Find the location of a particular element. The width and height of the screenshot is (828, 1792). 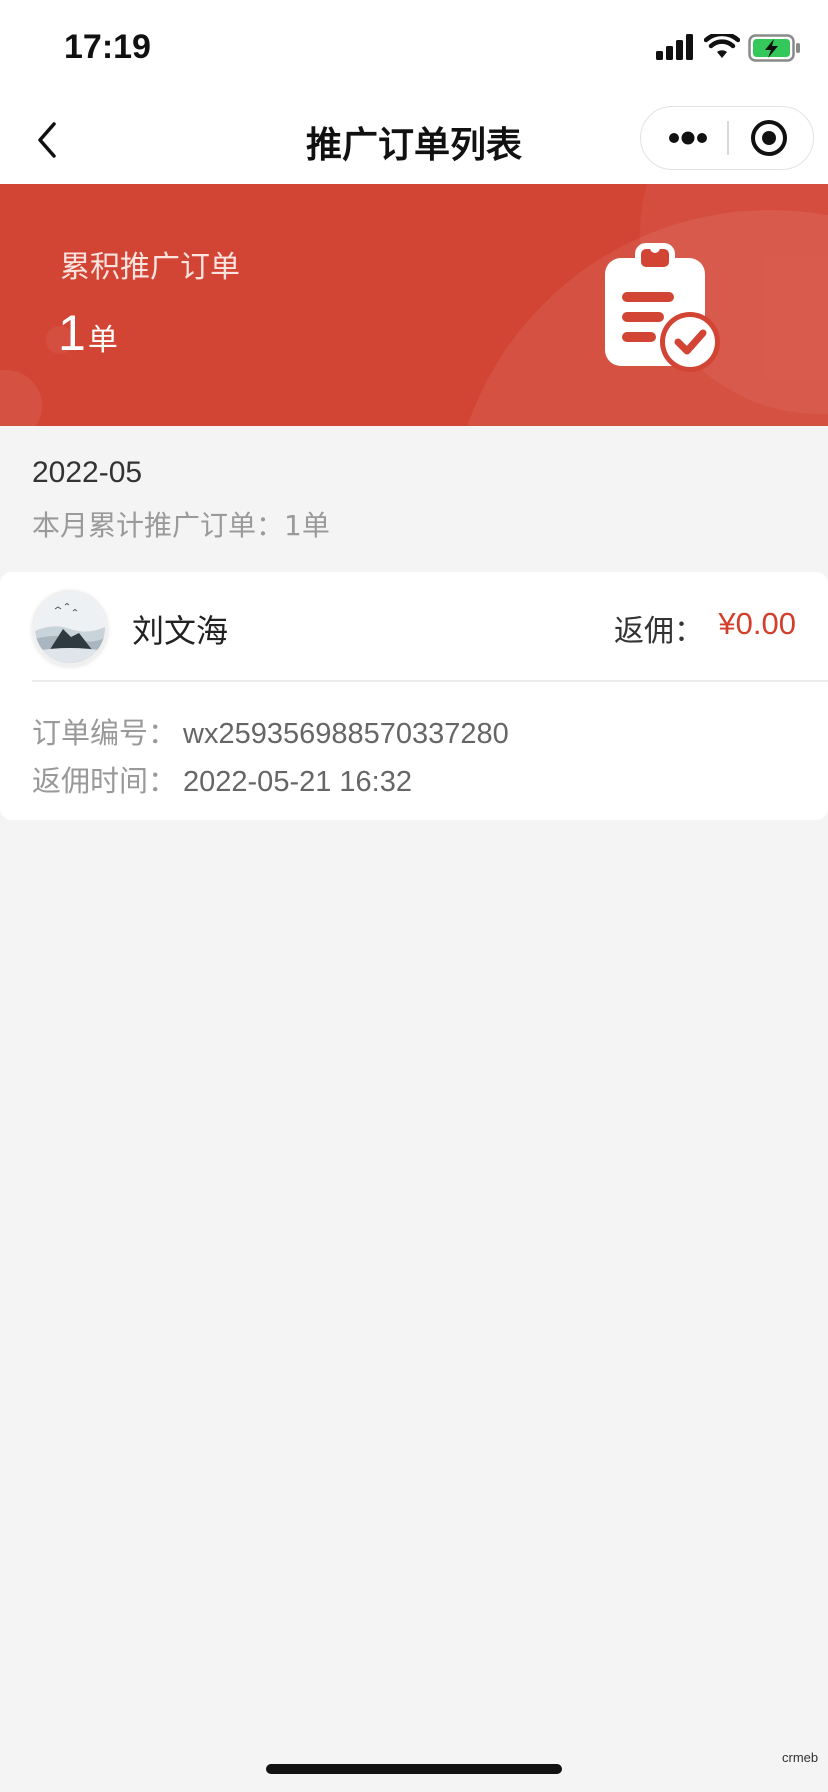

summary-banner: 累积推广订单 1单 is located at coordinates (414, 305).